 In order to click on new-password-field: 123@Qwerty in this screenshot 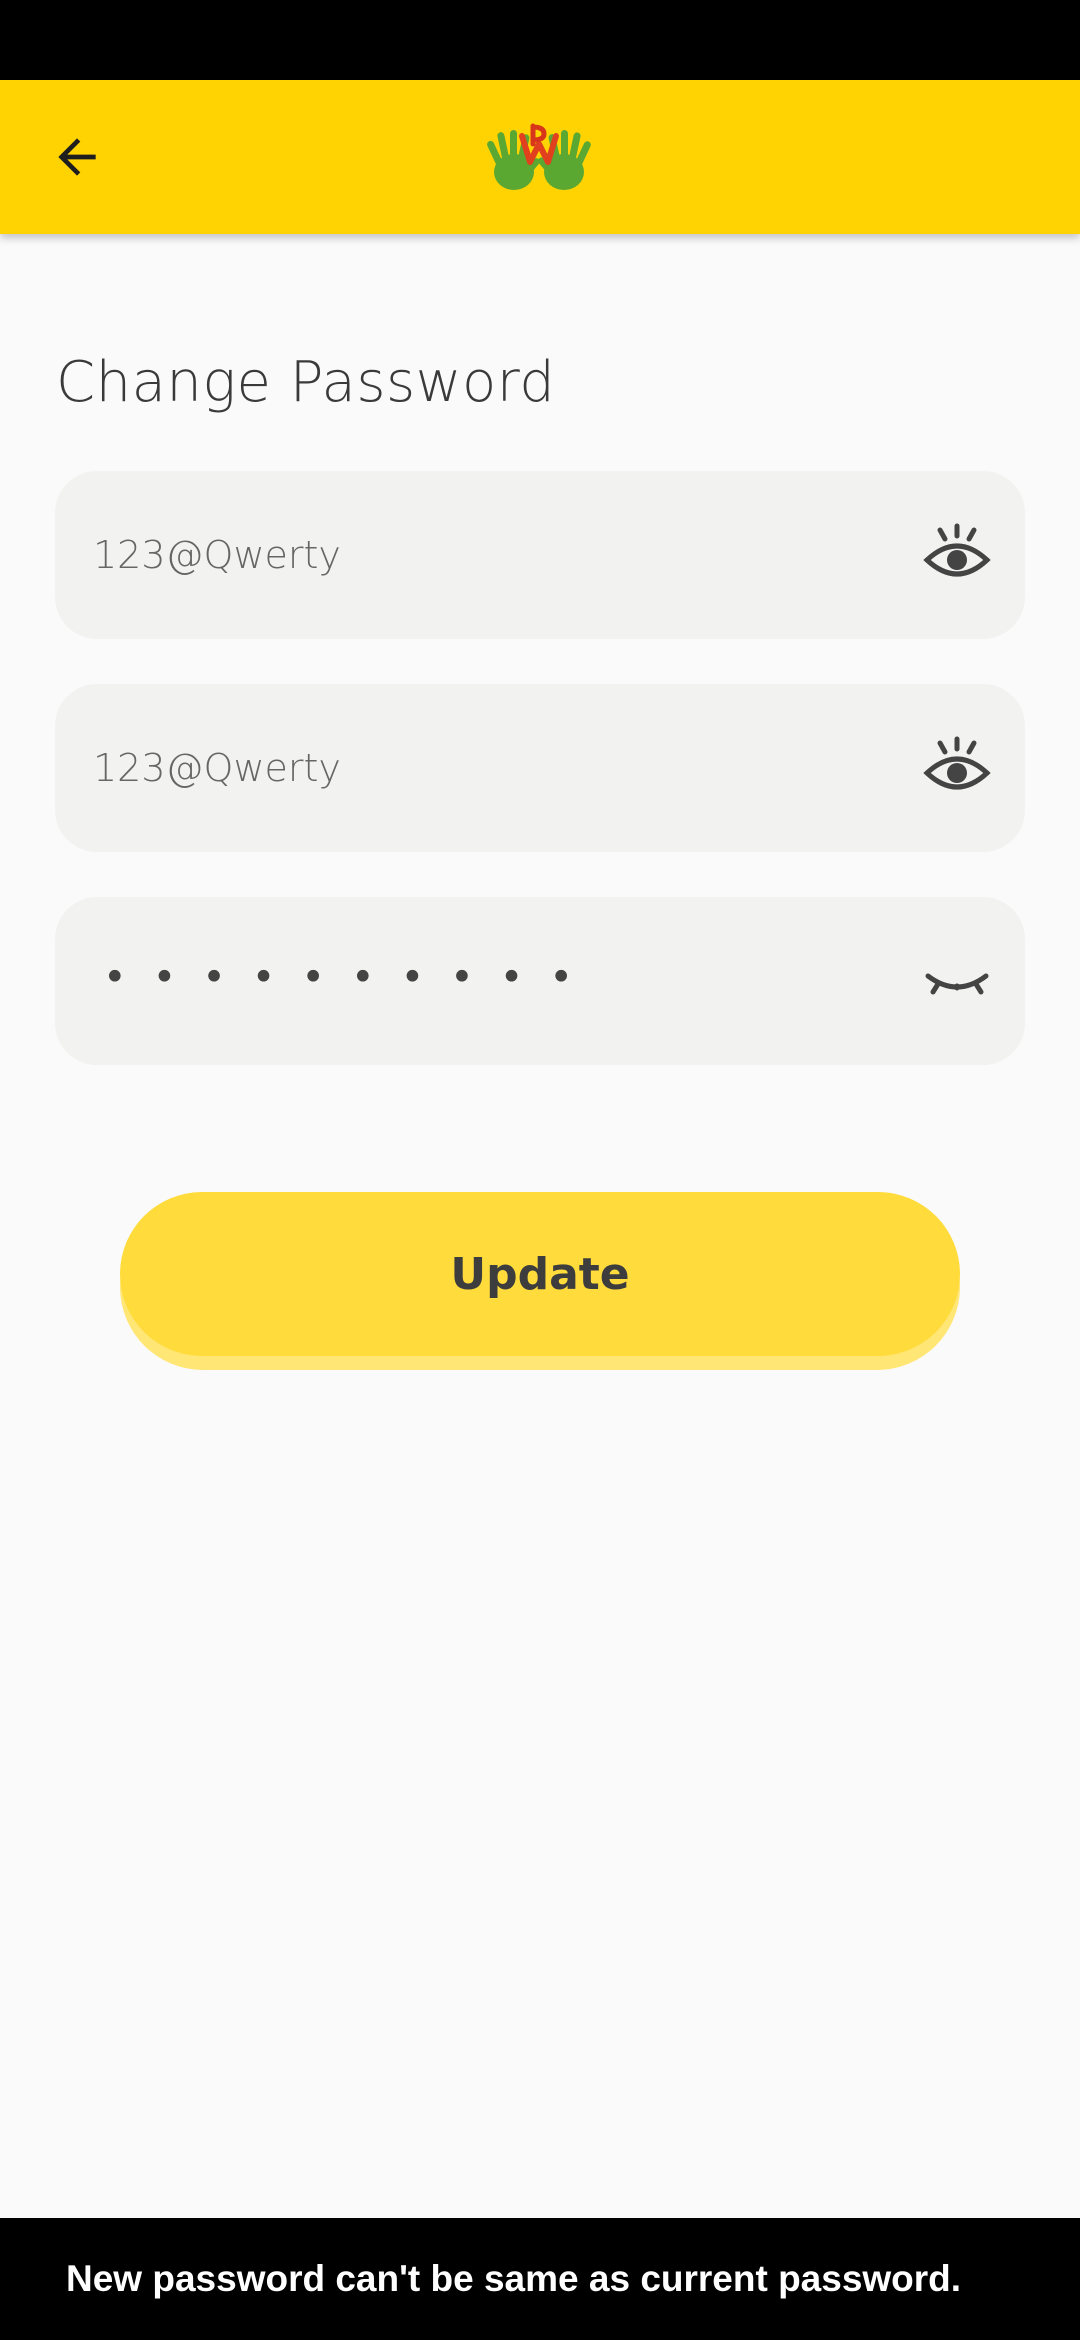, I will do `click(540, 768)`.